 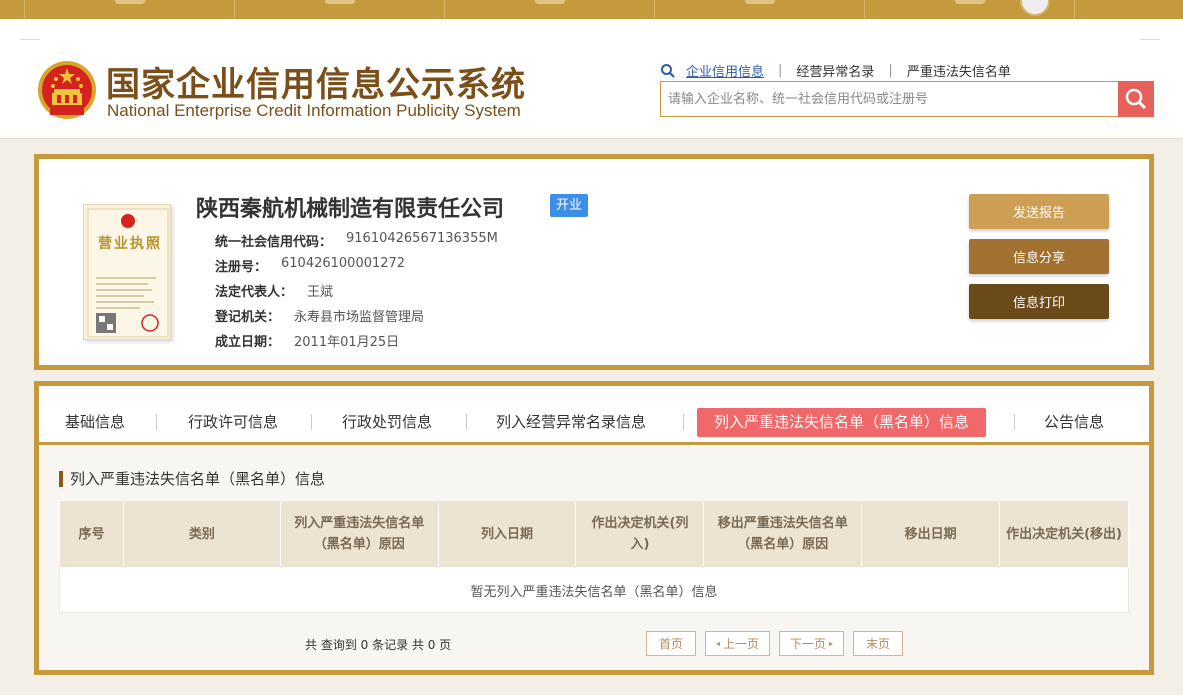 I want to click on info-row-legal-rep: 法定代表人： 王斌, so click(x=274, y=290).